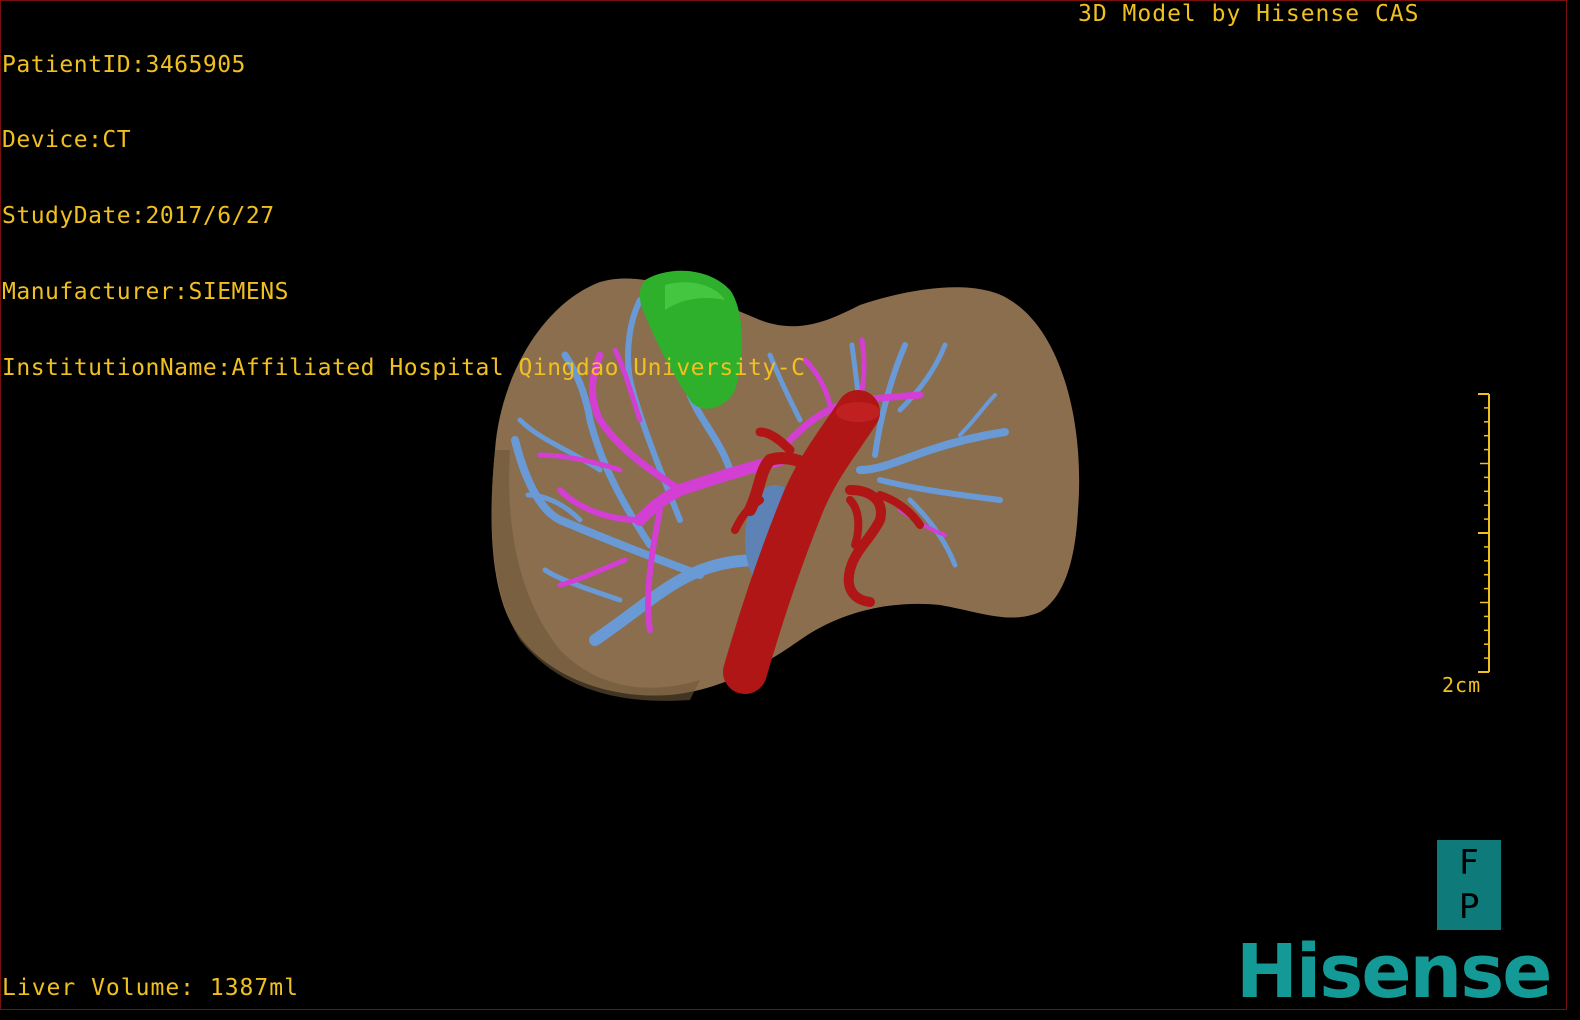  Describe the element at coordinates (145, 292) in the screenshot. I see `manufacturer-text: Manufacturer:SIEMENS` at that location.